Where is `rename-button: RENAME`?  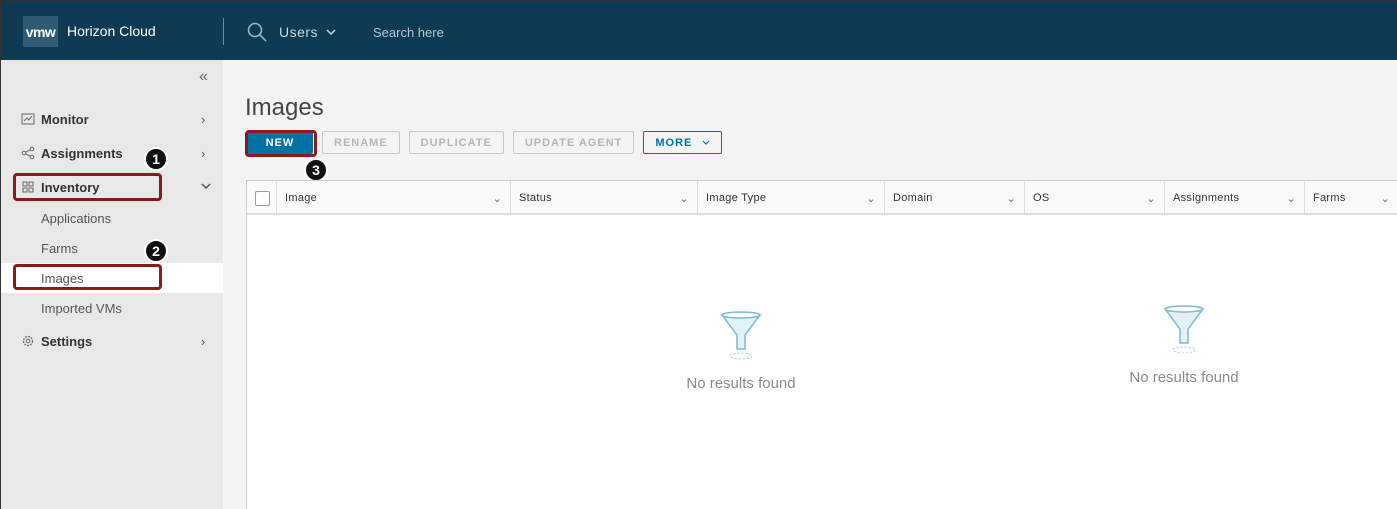
rename-button: RENAME is located at coordinates (361, 142).